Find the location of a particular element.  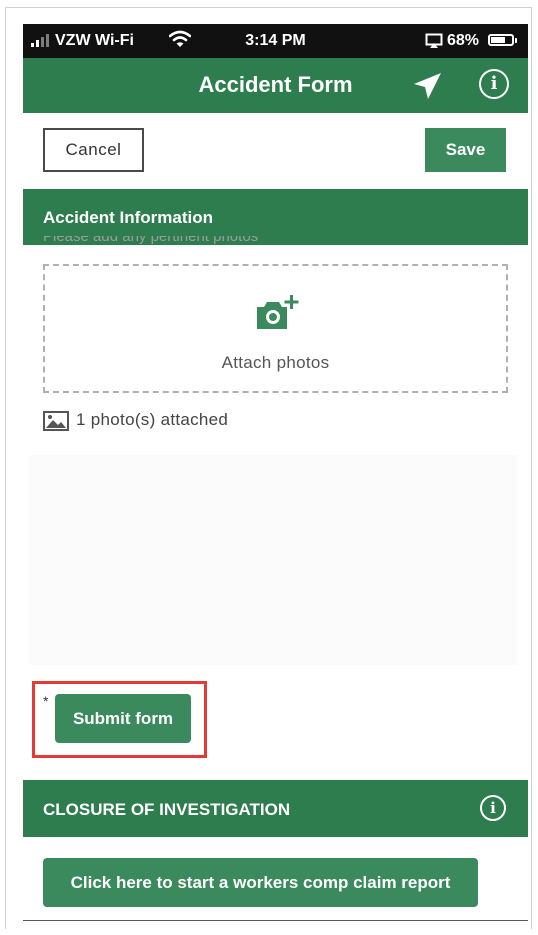

status-bar: VZW Wi-Fi 3:14 PM 68% is located at coordinates (275, 41).